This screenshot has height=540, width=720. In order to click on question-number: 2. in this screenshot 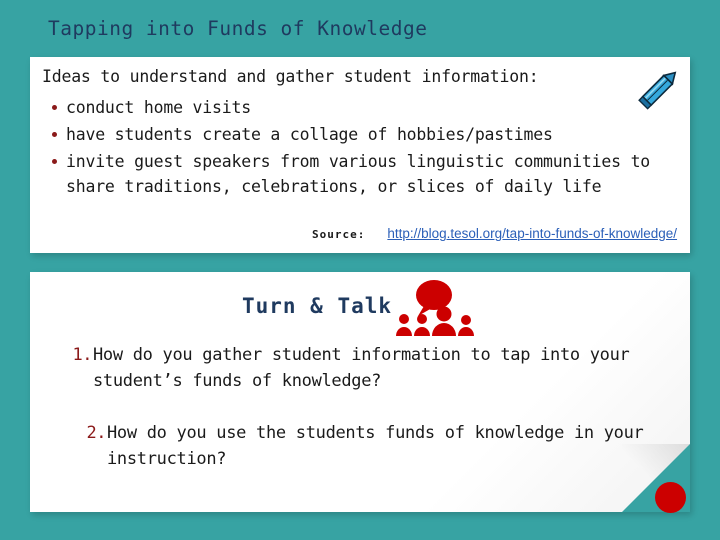, I will do `click(96, 433)`.